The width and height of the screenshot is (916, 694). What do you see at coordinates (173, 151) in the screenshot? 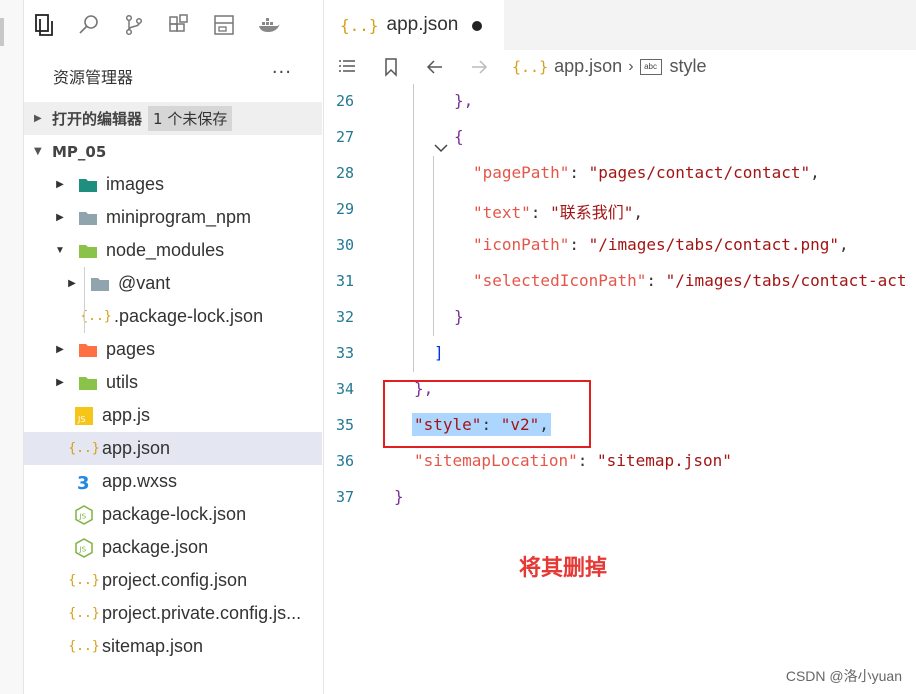
I see `project-section: ▼ MP_05` at bounding box center [173, 151].